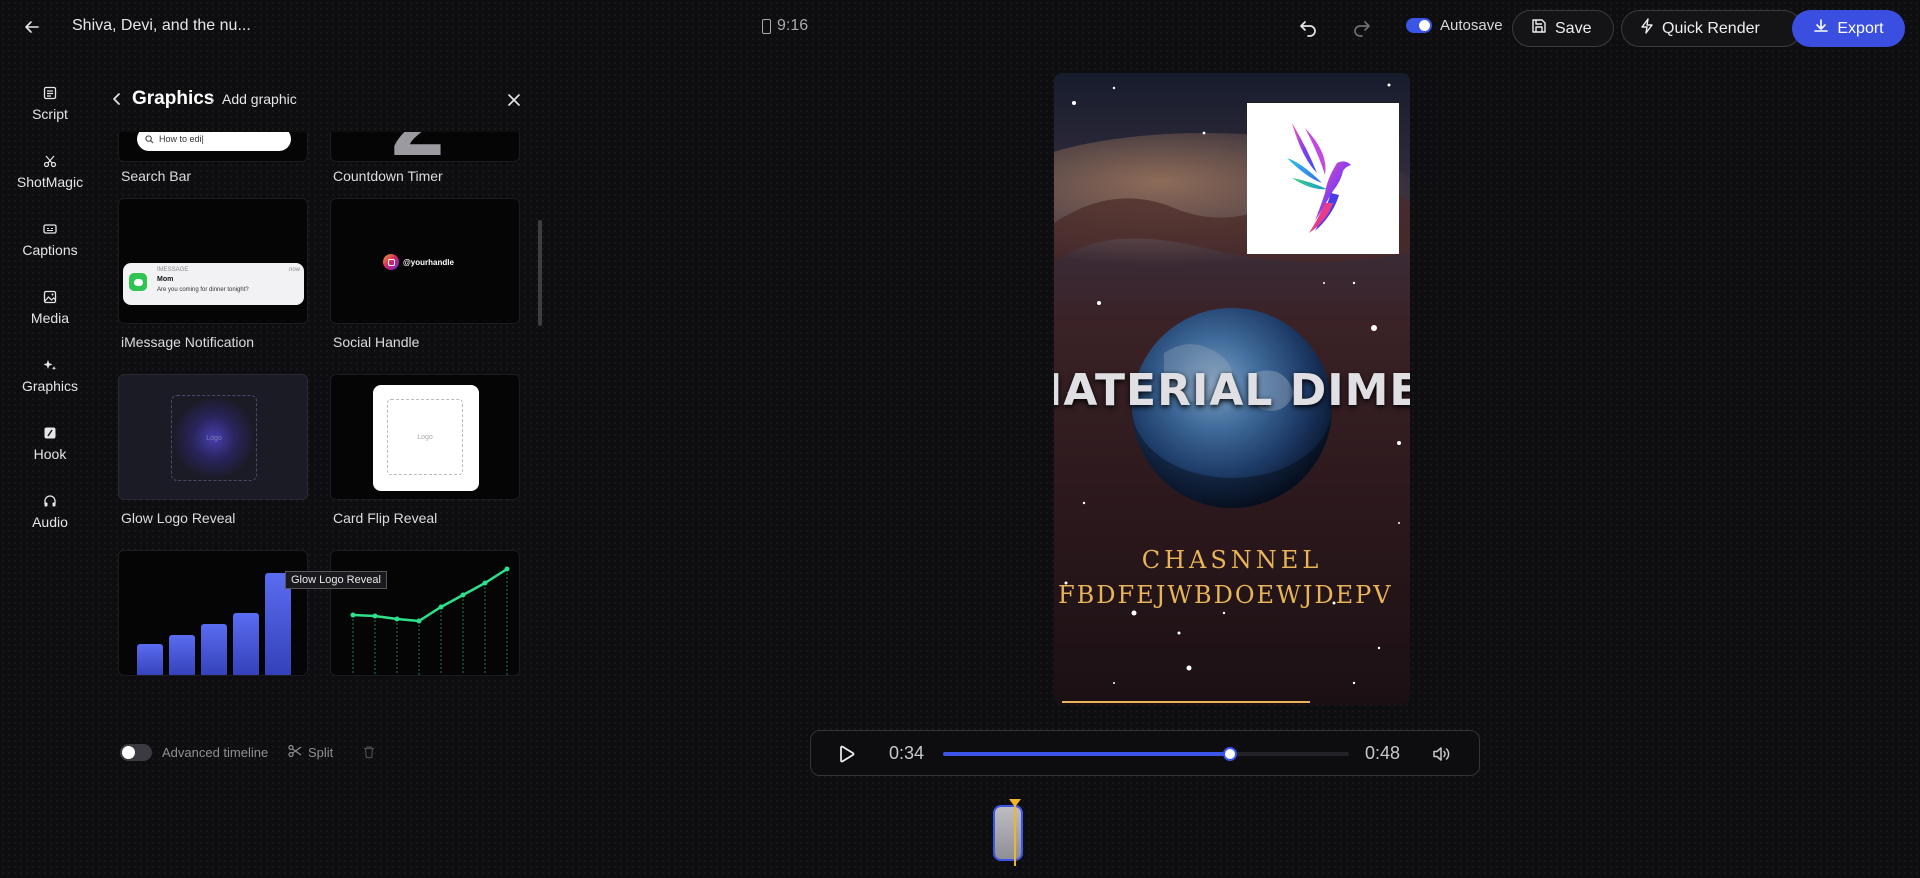 Image resolution: width=1920 pixels, height=878 pixels. I want to click on playback-controls: 0:34 0:48, so click(1145, 753).